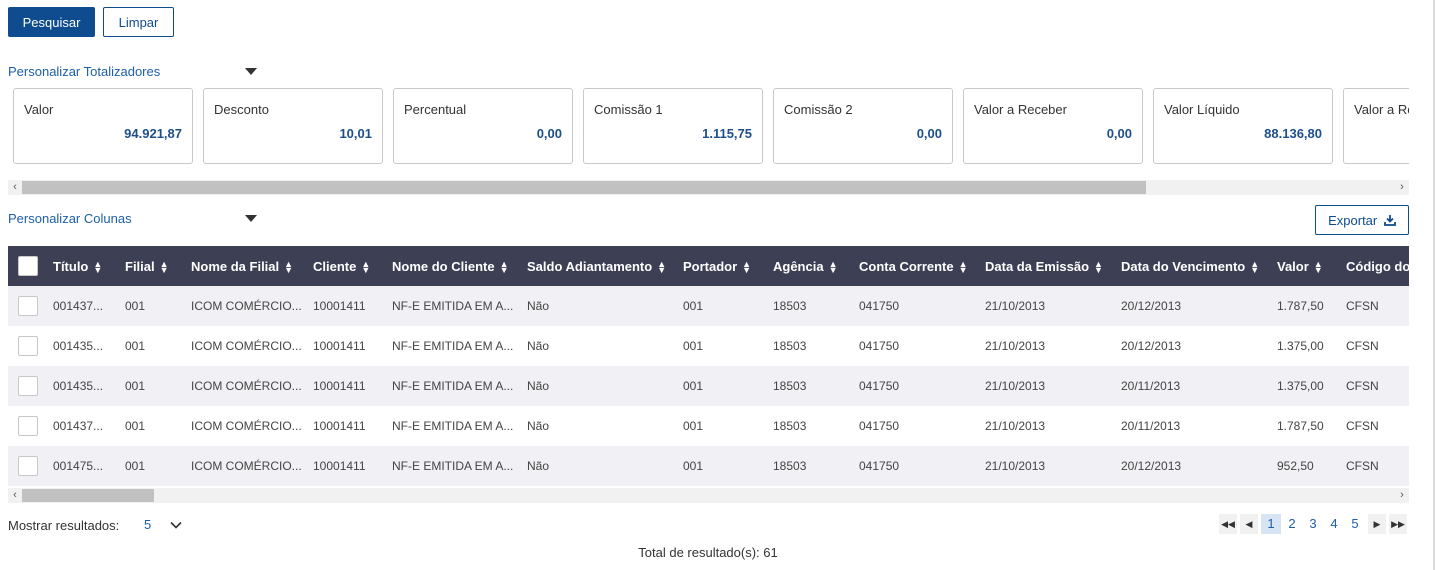  I want to click on customize-columns-link: Personalizar Colunas, so click(70, 218).